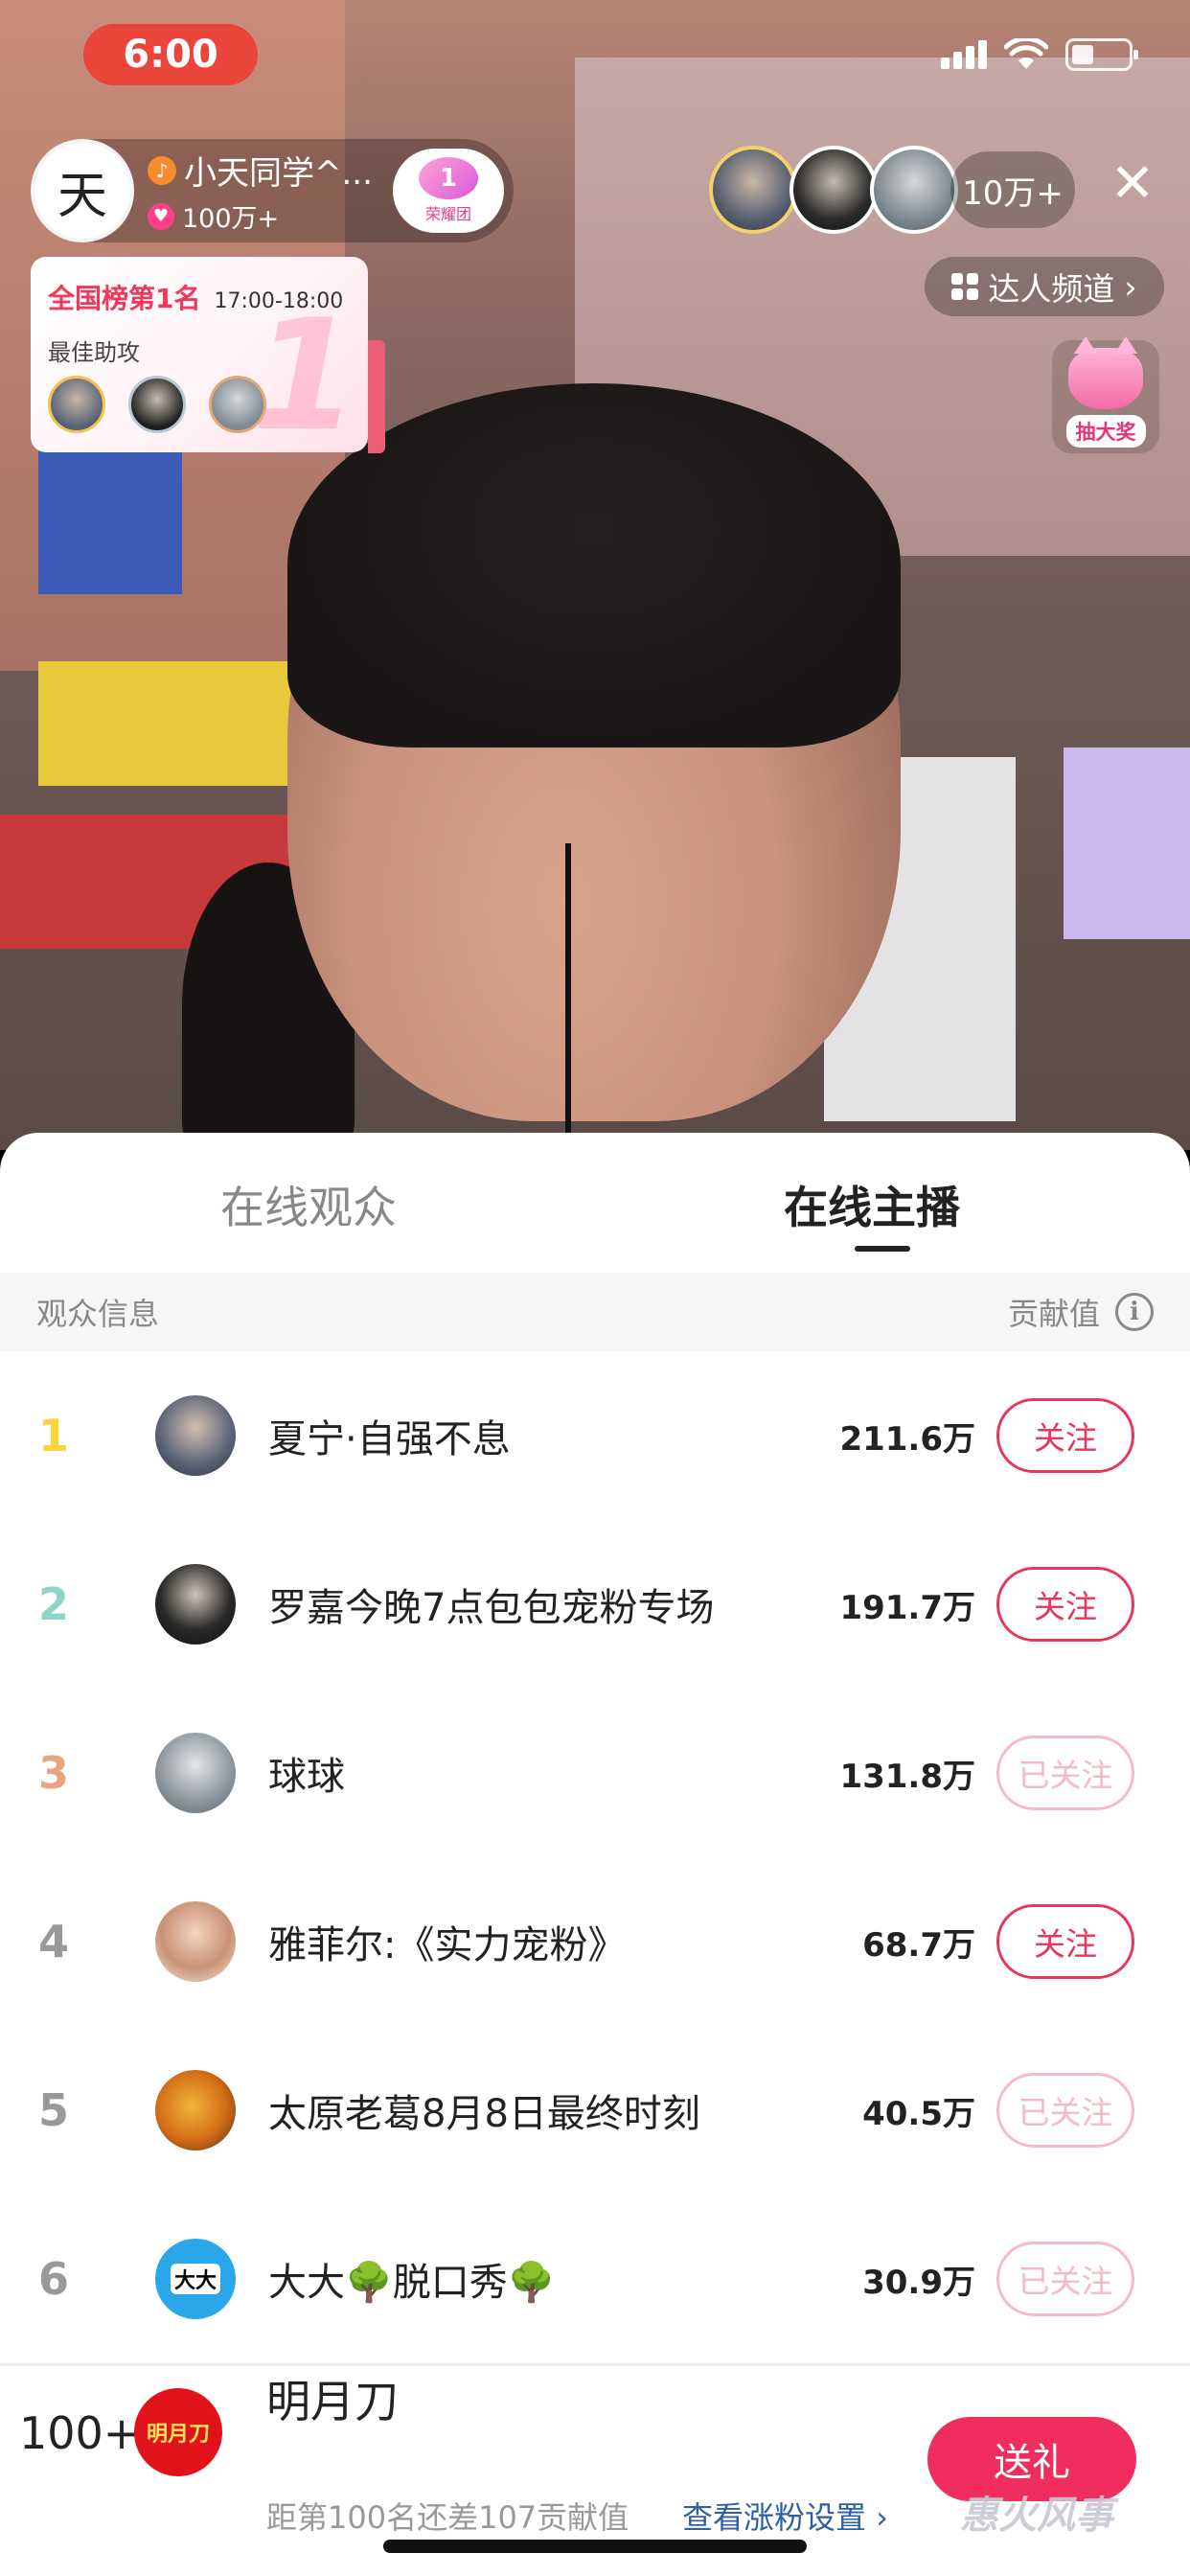  What do you see at coordinates (389, 1439) in the screenshot?
I see `anchor-name: 夏宁·自强不息` at bounding box center [389, 1439].